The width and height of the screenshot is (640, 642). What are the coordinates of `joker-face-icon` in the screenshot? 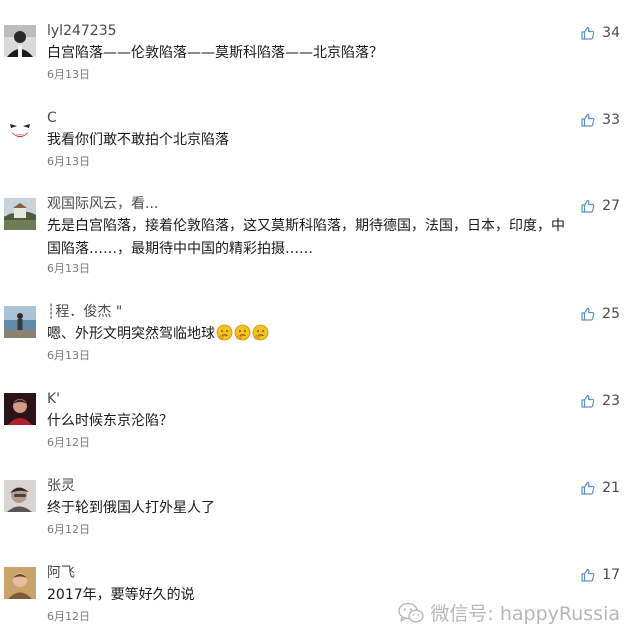 It's located at (20, 128).